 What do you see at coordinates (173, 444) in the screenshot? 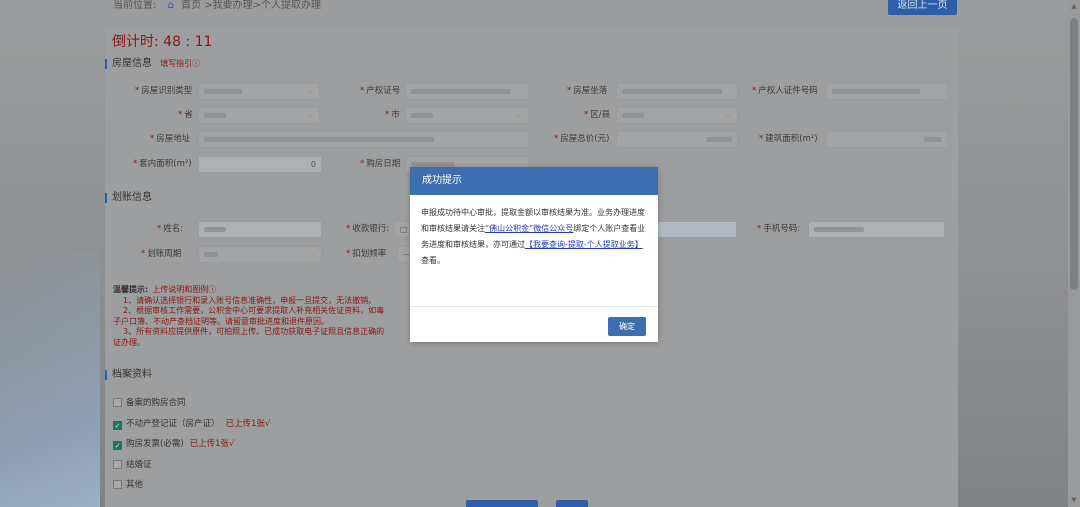
I see `checkbox-invoice: ✓ 购房发票(必需) 已上传1张√` at bounding box center [173, 444].